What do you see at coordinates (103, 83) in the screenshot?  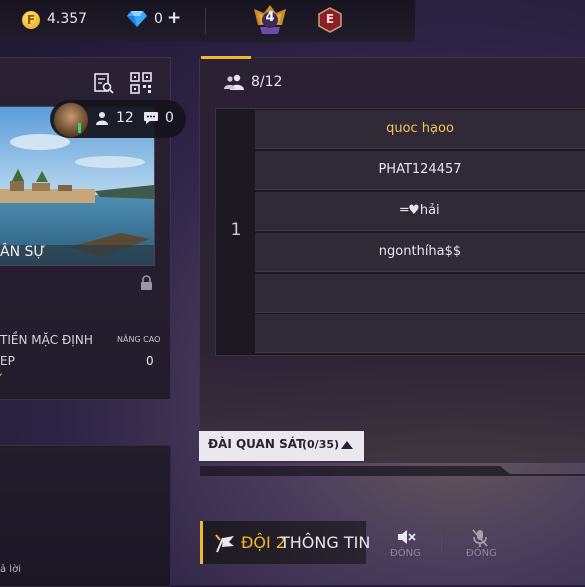 I see `detail-search-icon` at bounding box center [103, 83].